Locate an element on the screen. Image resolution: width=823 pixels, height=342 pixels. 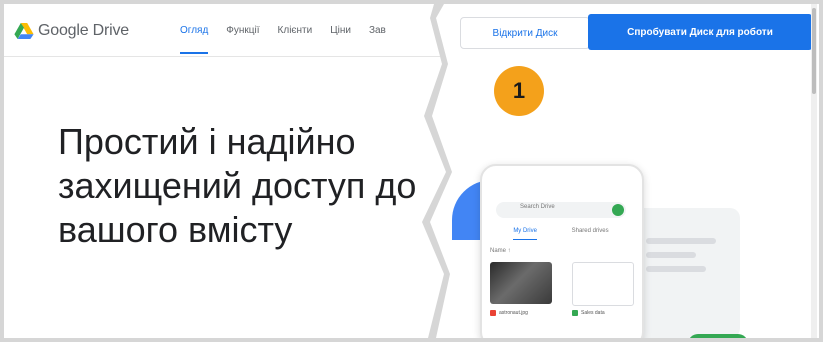
phone-tabs: My Drive Shared drives is located at coordinates (561, 234).